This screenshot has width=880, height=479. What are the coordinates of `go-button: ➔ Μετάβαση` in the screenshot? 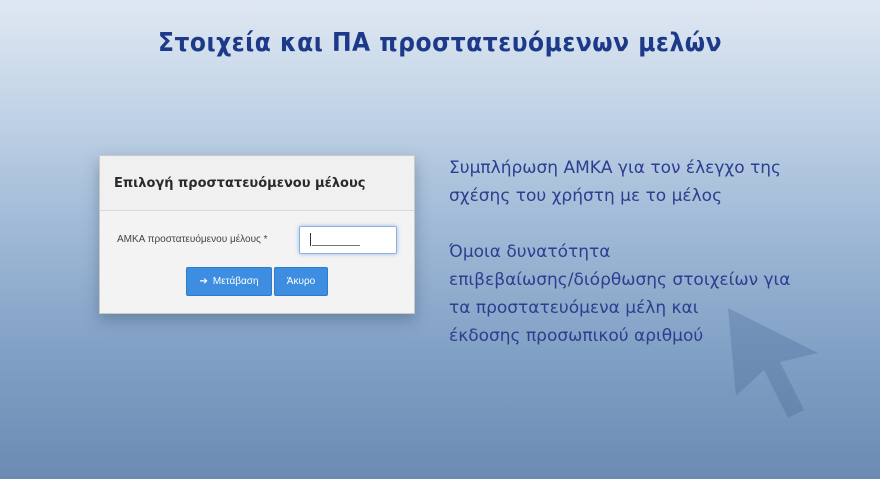 It's located at (229, 281).